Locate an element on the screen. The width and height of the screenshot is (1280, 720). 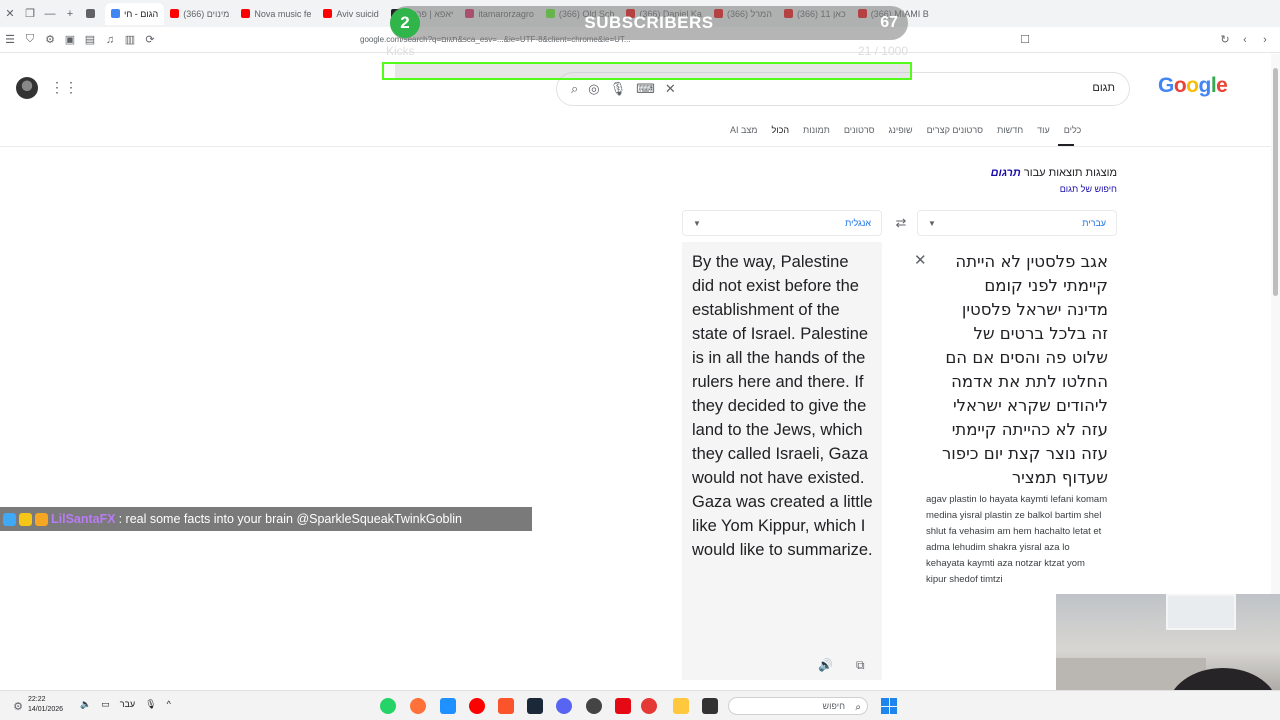
source-text-line: שעדוף תמציר is located at coordinates (1059, 477).